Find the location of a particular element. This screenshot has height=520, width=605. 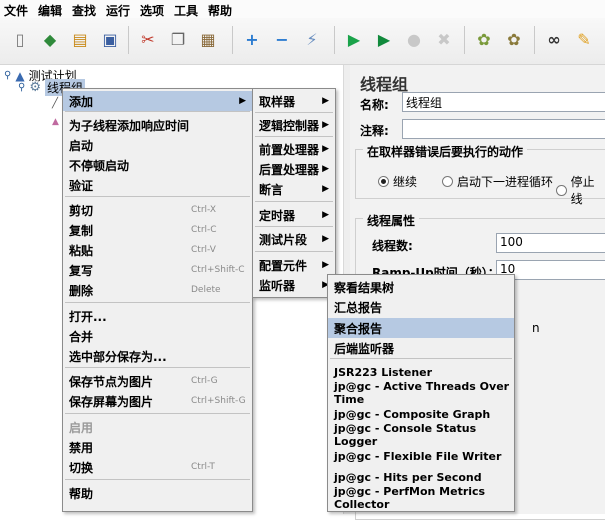

menu-item-shortcut: Ctrl-C is located at coordinates (204, 230).